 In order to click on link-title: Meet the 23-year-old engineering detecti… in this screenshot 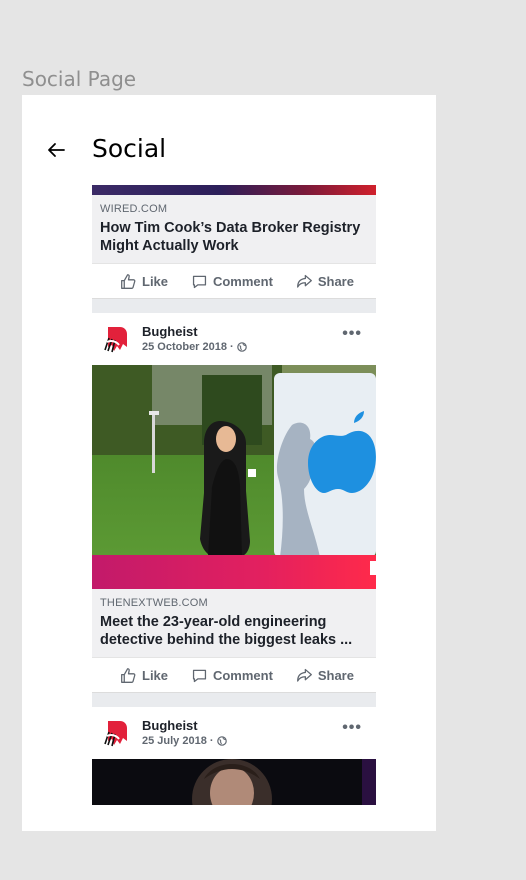, I will do `click(226, 631)`.